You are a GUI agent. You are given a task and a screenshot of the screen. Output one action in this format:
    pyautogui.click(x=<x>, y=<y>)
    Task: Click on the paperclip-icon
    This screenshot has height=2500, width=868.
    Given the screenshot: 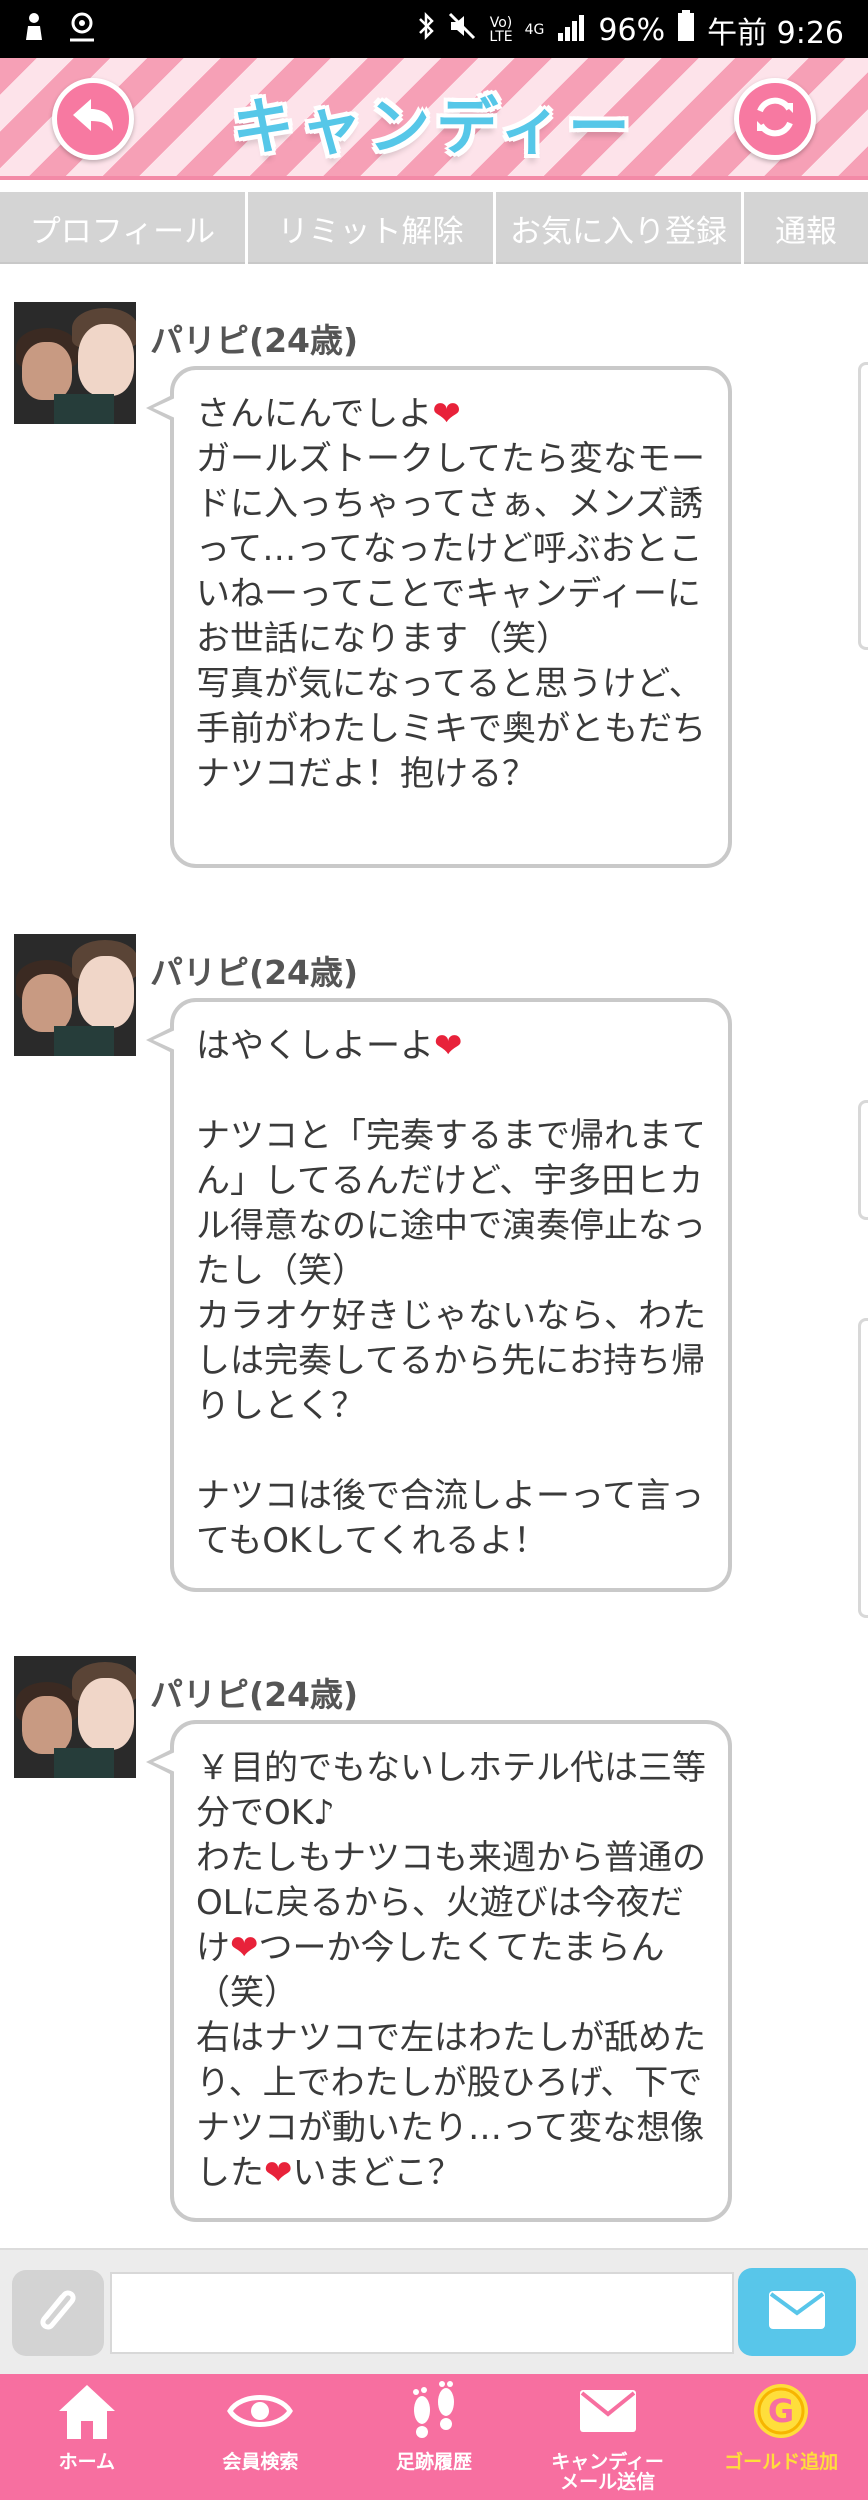 What is the action you would take?
    pyautogui.click(x=58, y=2313)
    